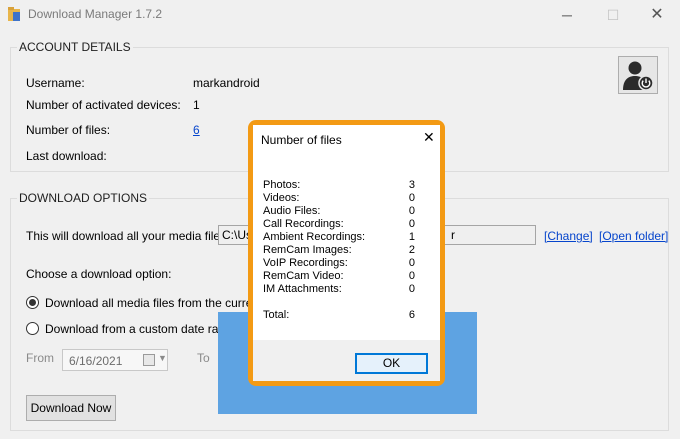 This screenshot has width=680, height=439. I want to click on download-option-label: Choose a download option:, so click(99, 274).